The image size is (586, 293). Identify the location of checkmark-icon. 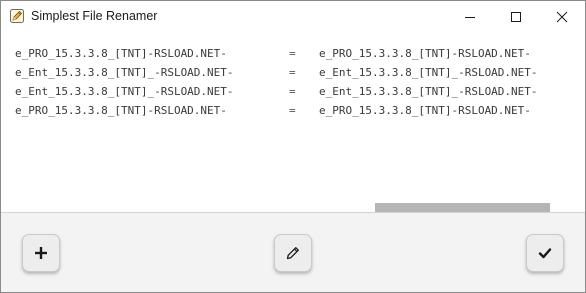
(545, 253).